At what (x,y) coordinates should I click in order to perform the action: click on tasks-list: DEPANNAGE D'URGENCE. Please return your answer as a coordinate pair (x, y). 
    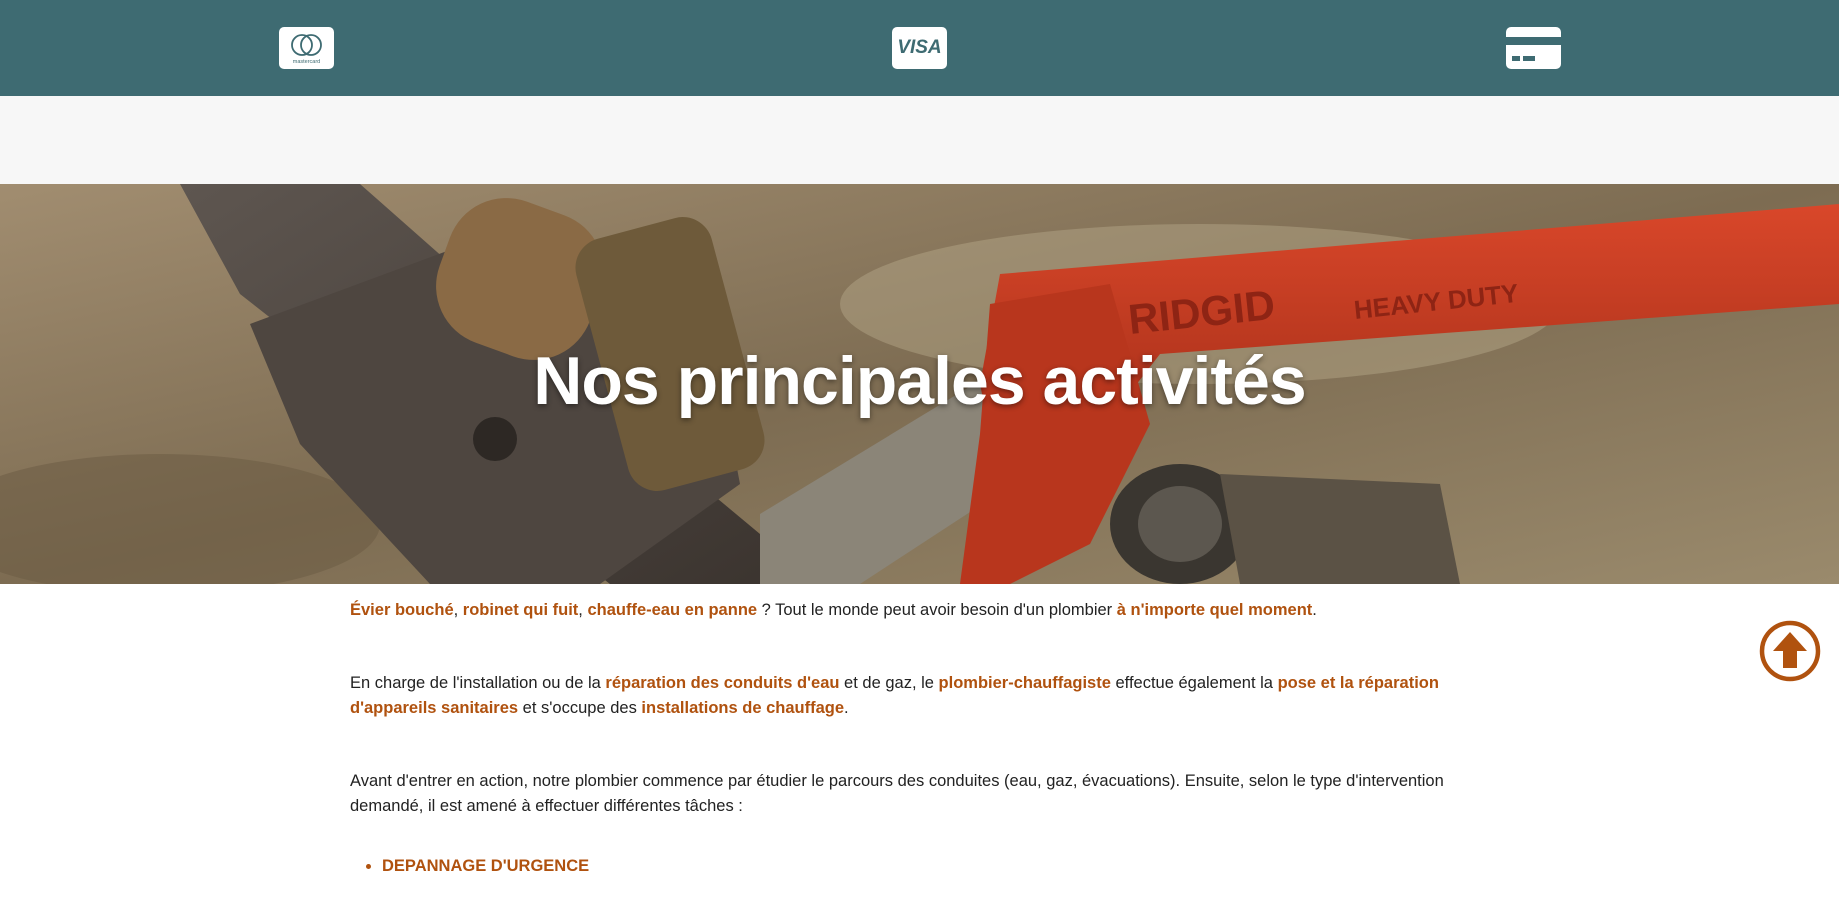
    Looking at the image, I should click on (925, 866).